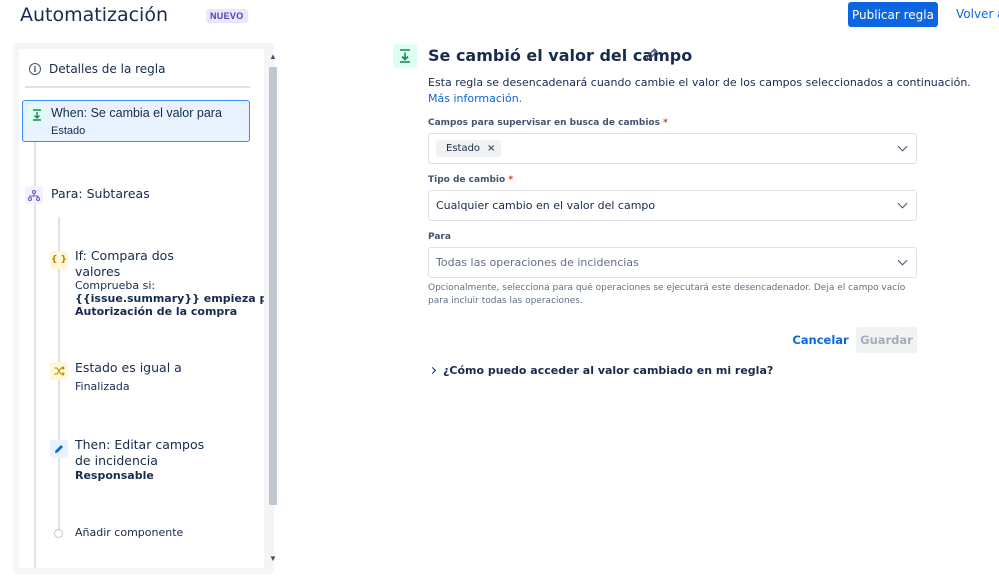 The height and width of the screenshot is (576, 999). Describe the element at coordinates (546, 205) in the screenshot. I see `change-type-value: Cualquier cambio en el valor del campo` at that location.